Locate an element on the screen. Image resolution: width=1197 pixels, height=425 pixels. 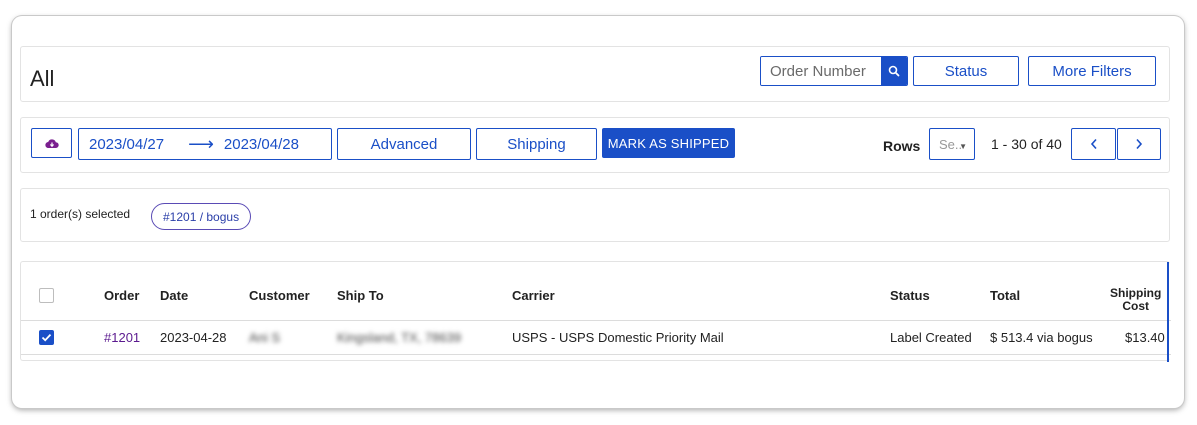
caret-down-icon: ▼ is located at coordinates (963, 146).